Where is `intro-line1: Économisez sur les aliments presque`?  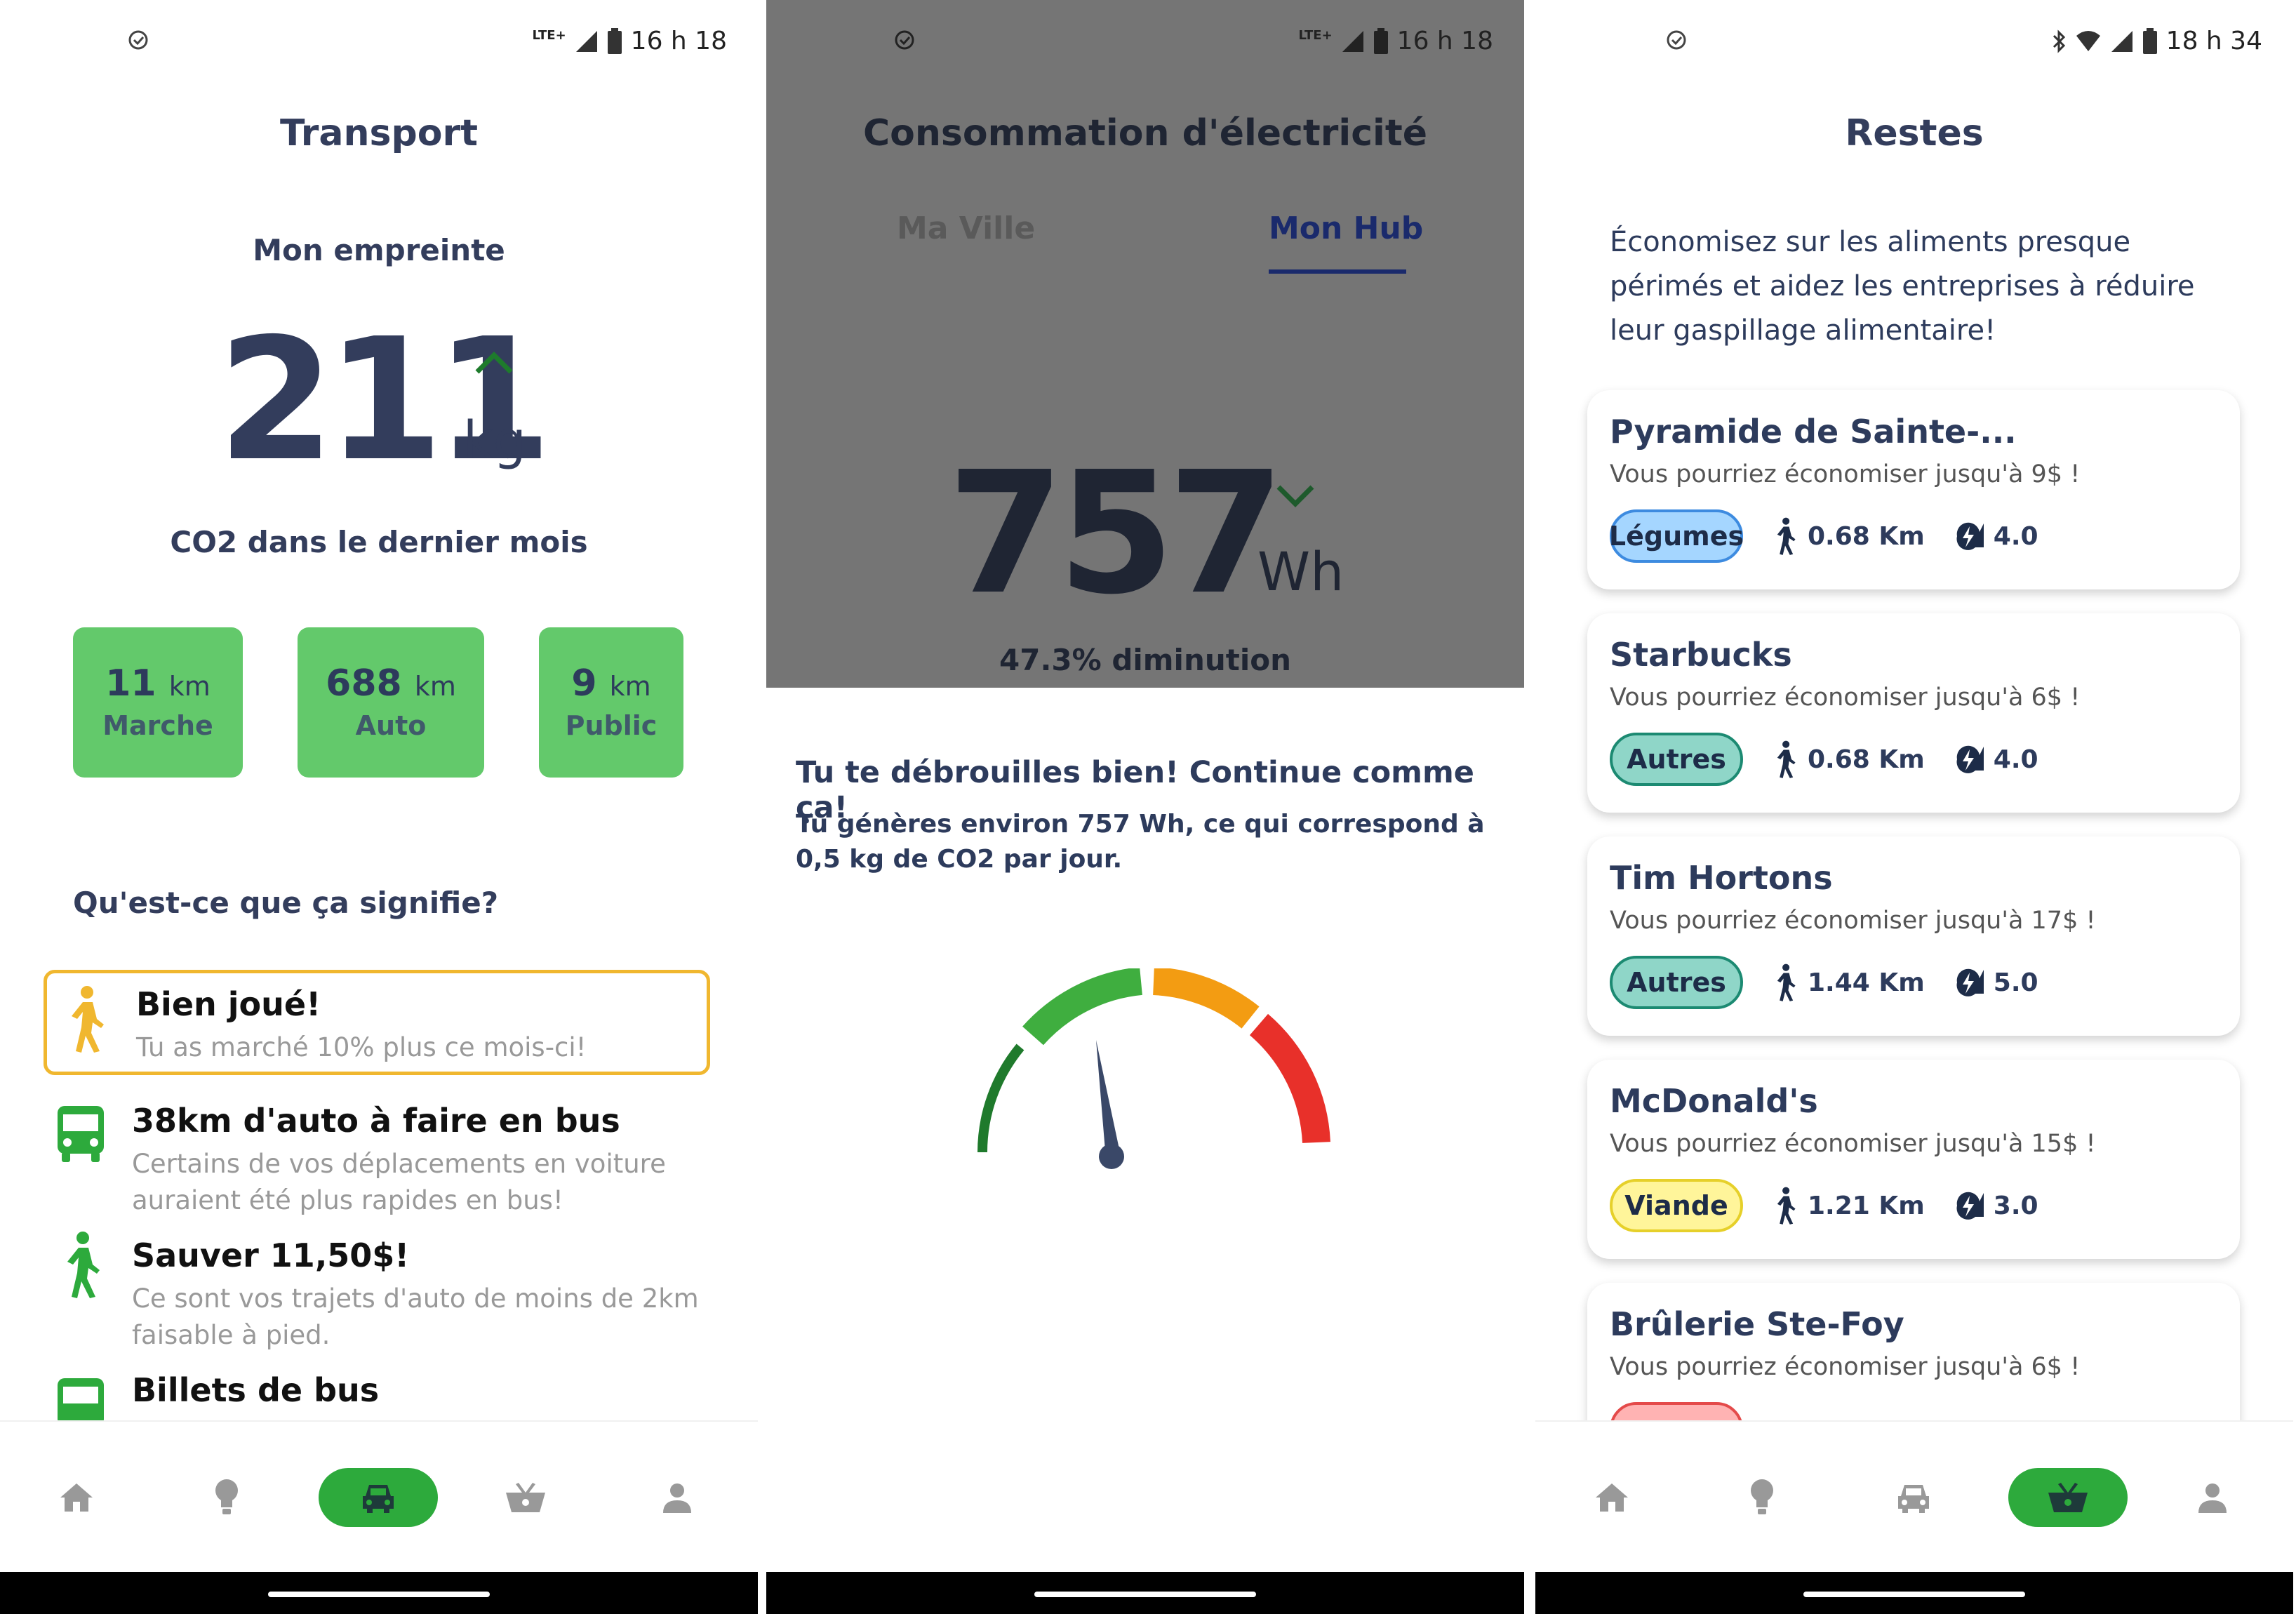 intro-line1: Économisez sur les aliments presque is located at coordinates (1870, 242).